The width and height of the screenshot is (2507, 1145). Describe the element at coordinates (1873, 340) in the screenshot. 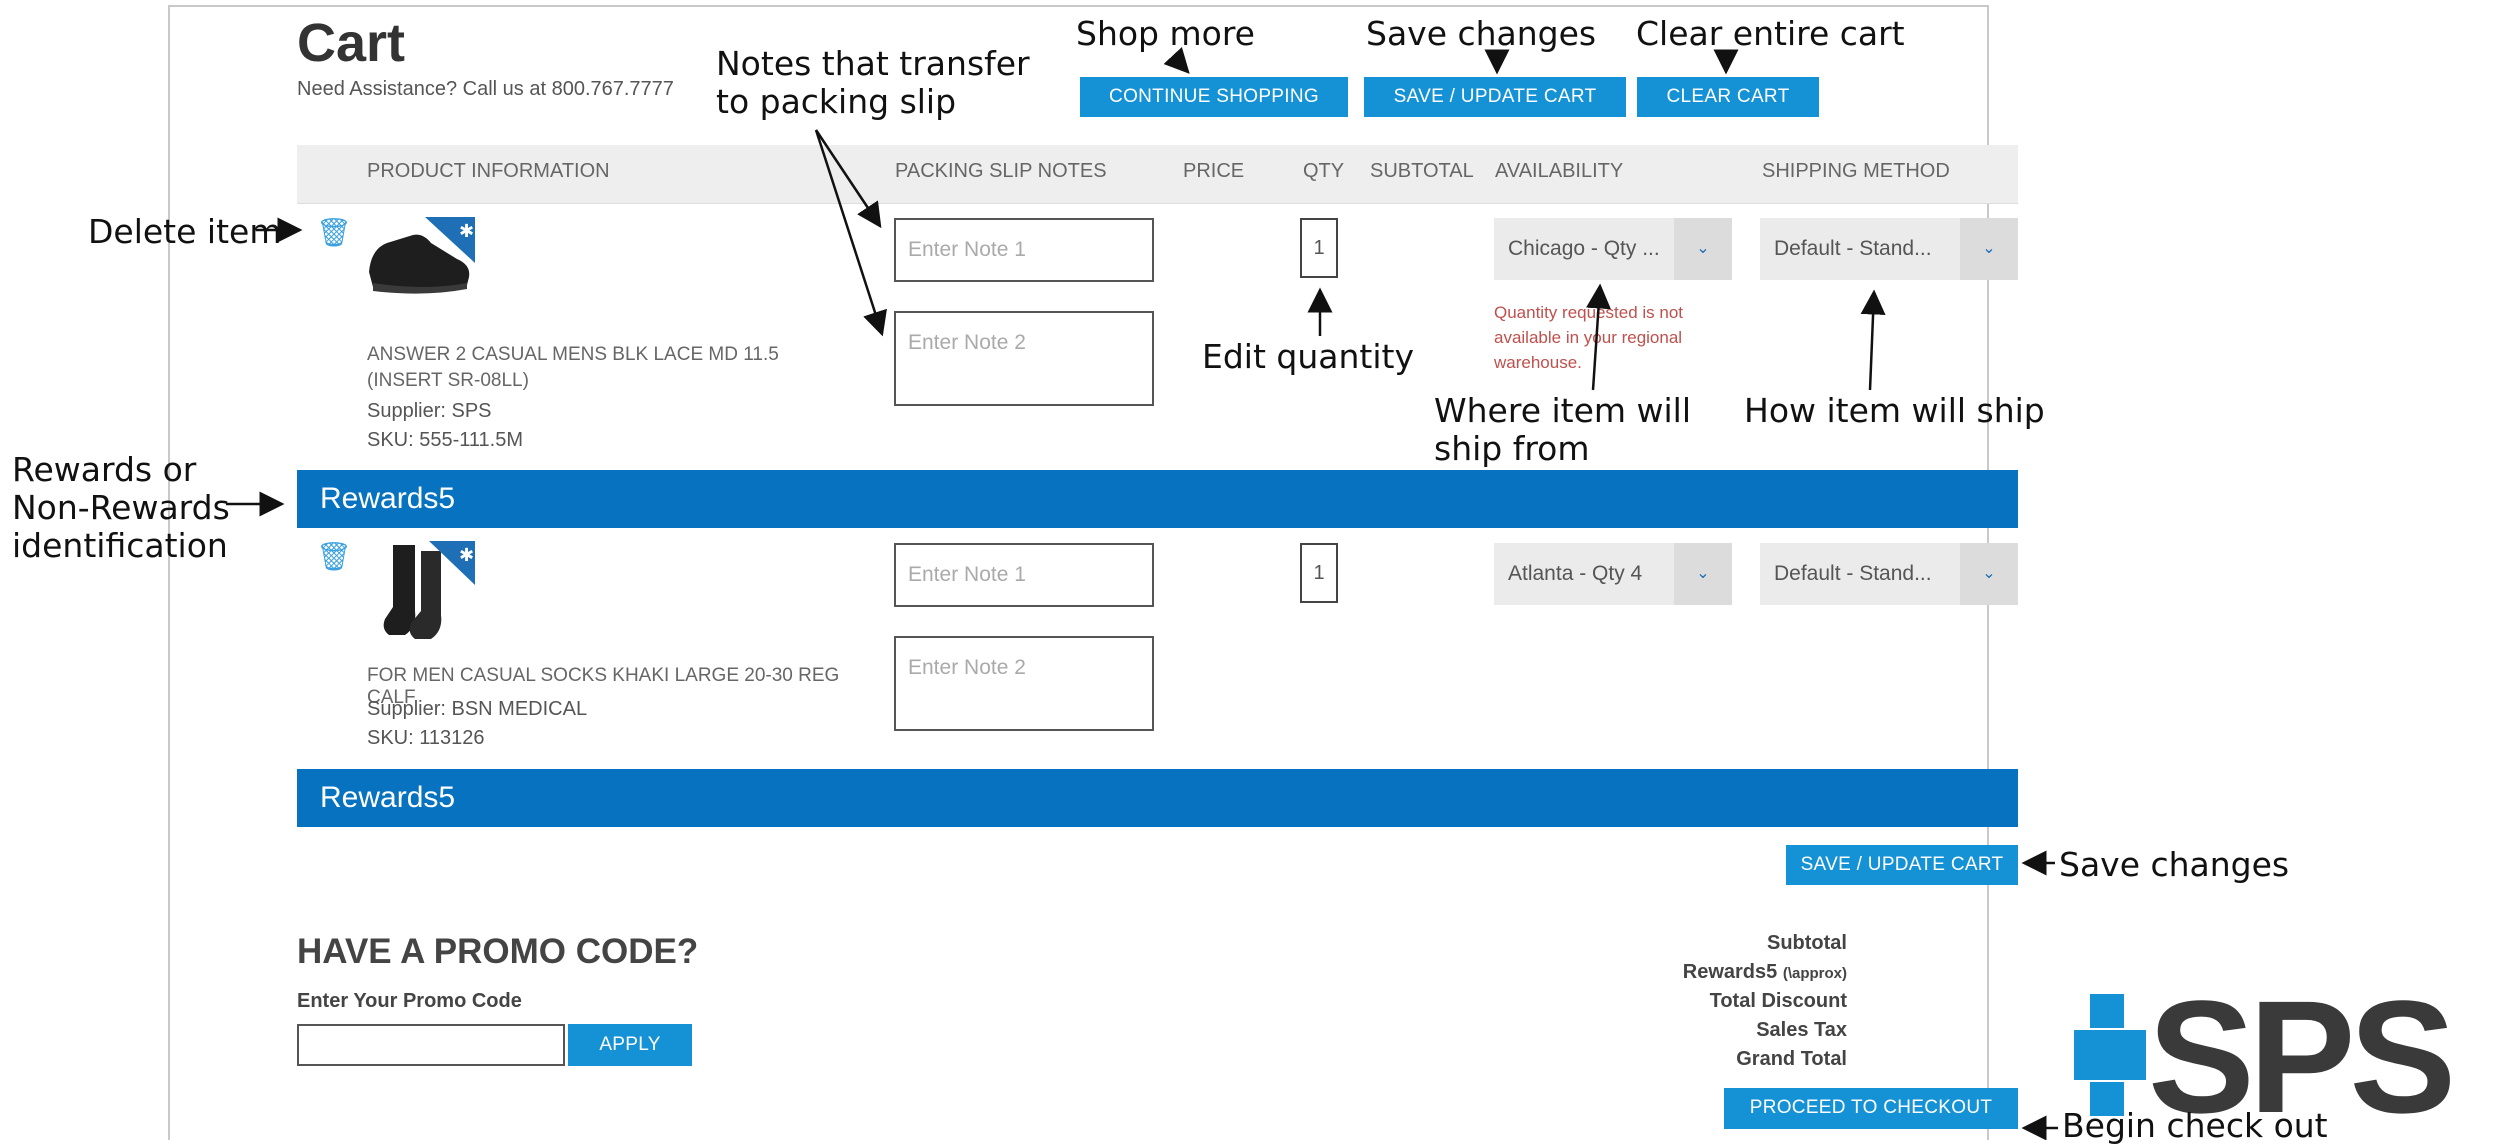

I see `arrow-how-ship` at that location.